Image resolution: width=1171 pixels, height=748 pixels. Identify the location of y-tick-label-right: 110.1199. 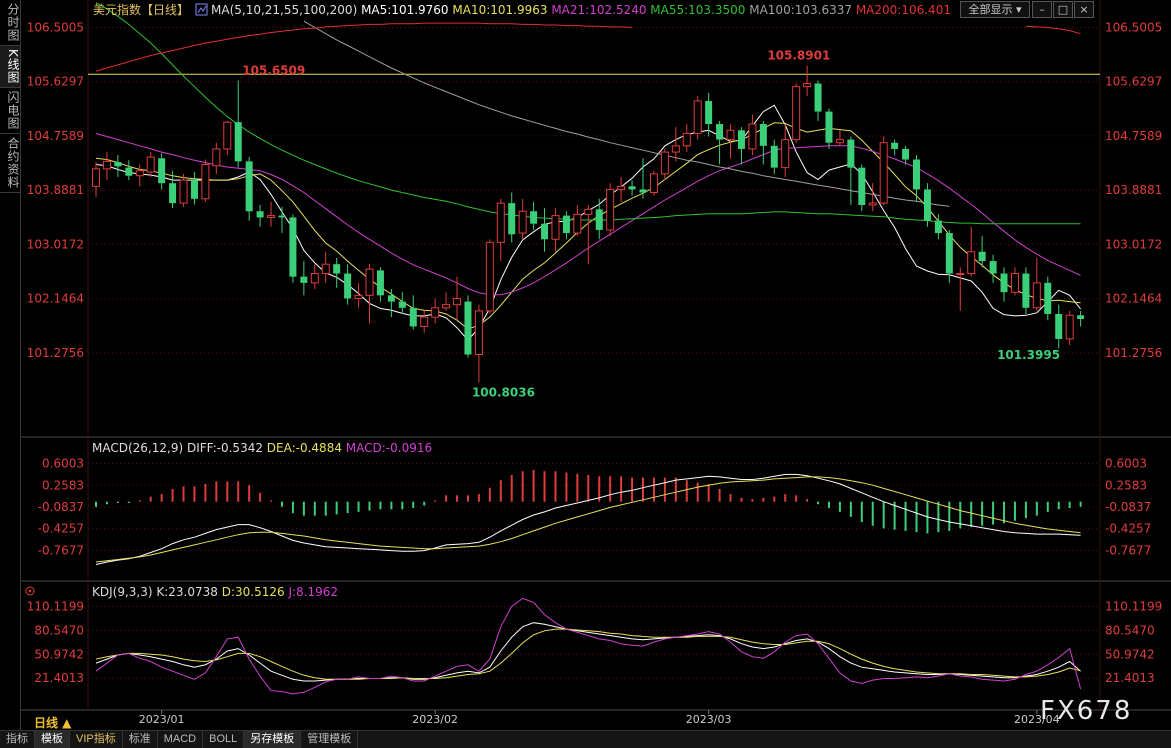
(1133, 606).